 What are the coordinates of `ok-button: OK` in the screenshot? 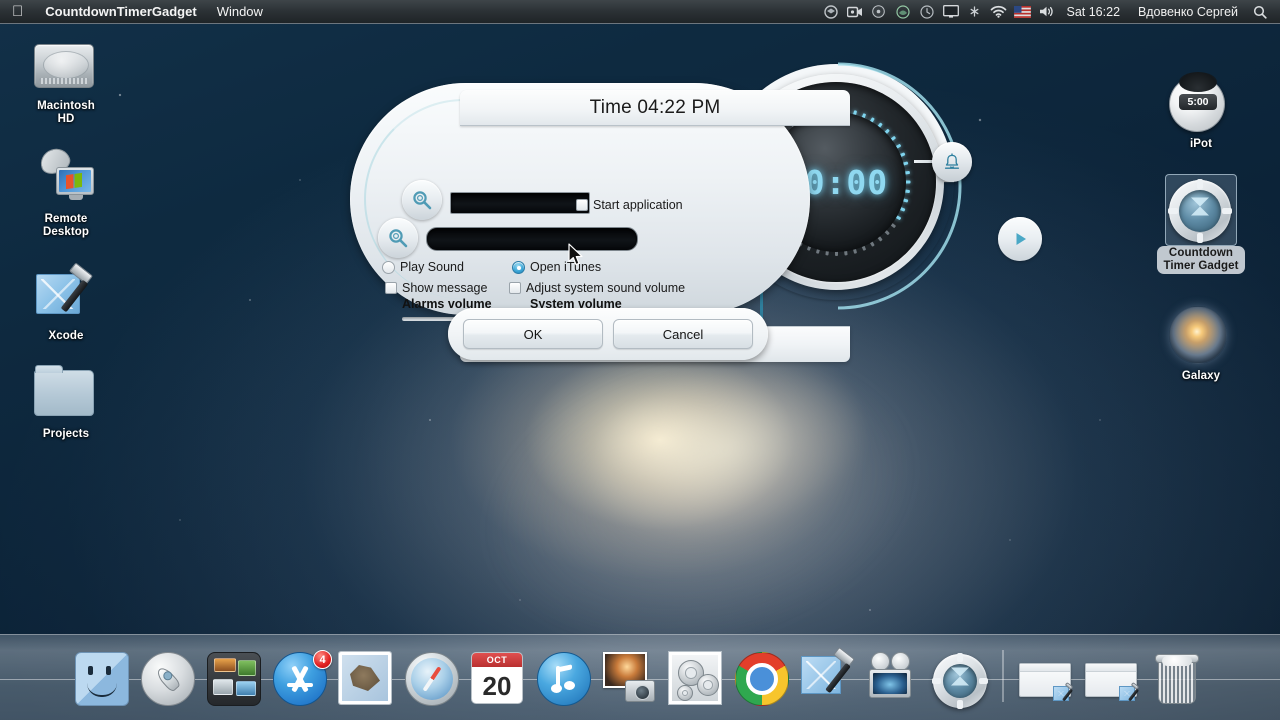 It's located at (533, 334).